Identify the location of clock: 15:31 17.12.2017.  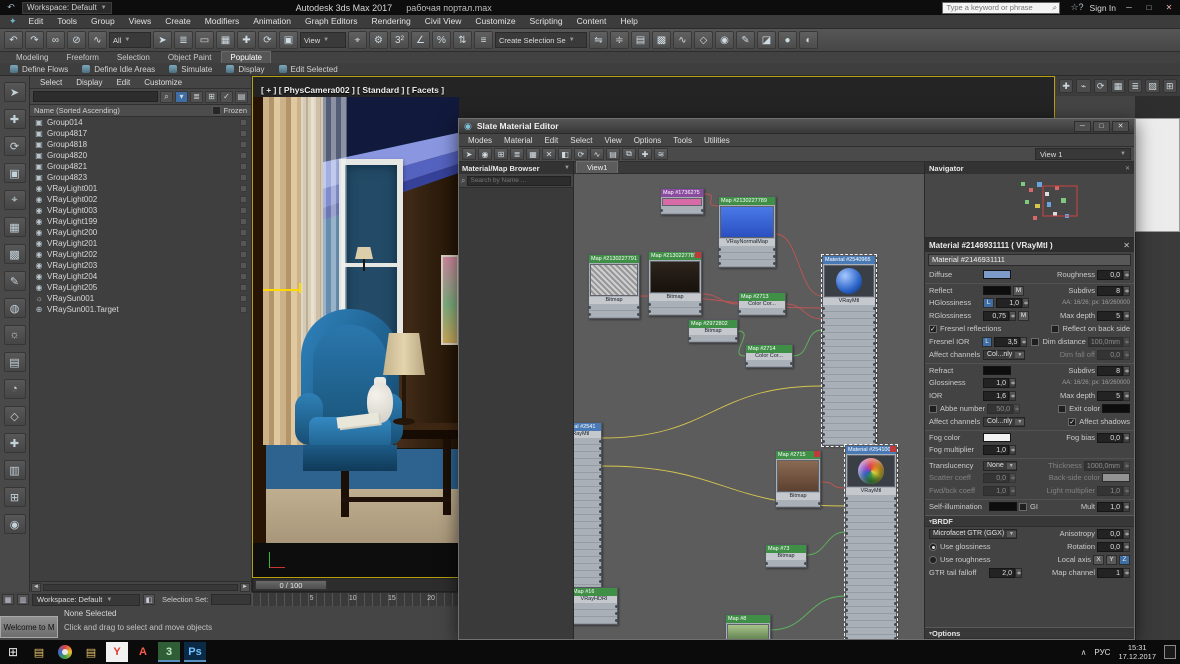
(1137, 652).